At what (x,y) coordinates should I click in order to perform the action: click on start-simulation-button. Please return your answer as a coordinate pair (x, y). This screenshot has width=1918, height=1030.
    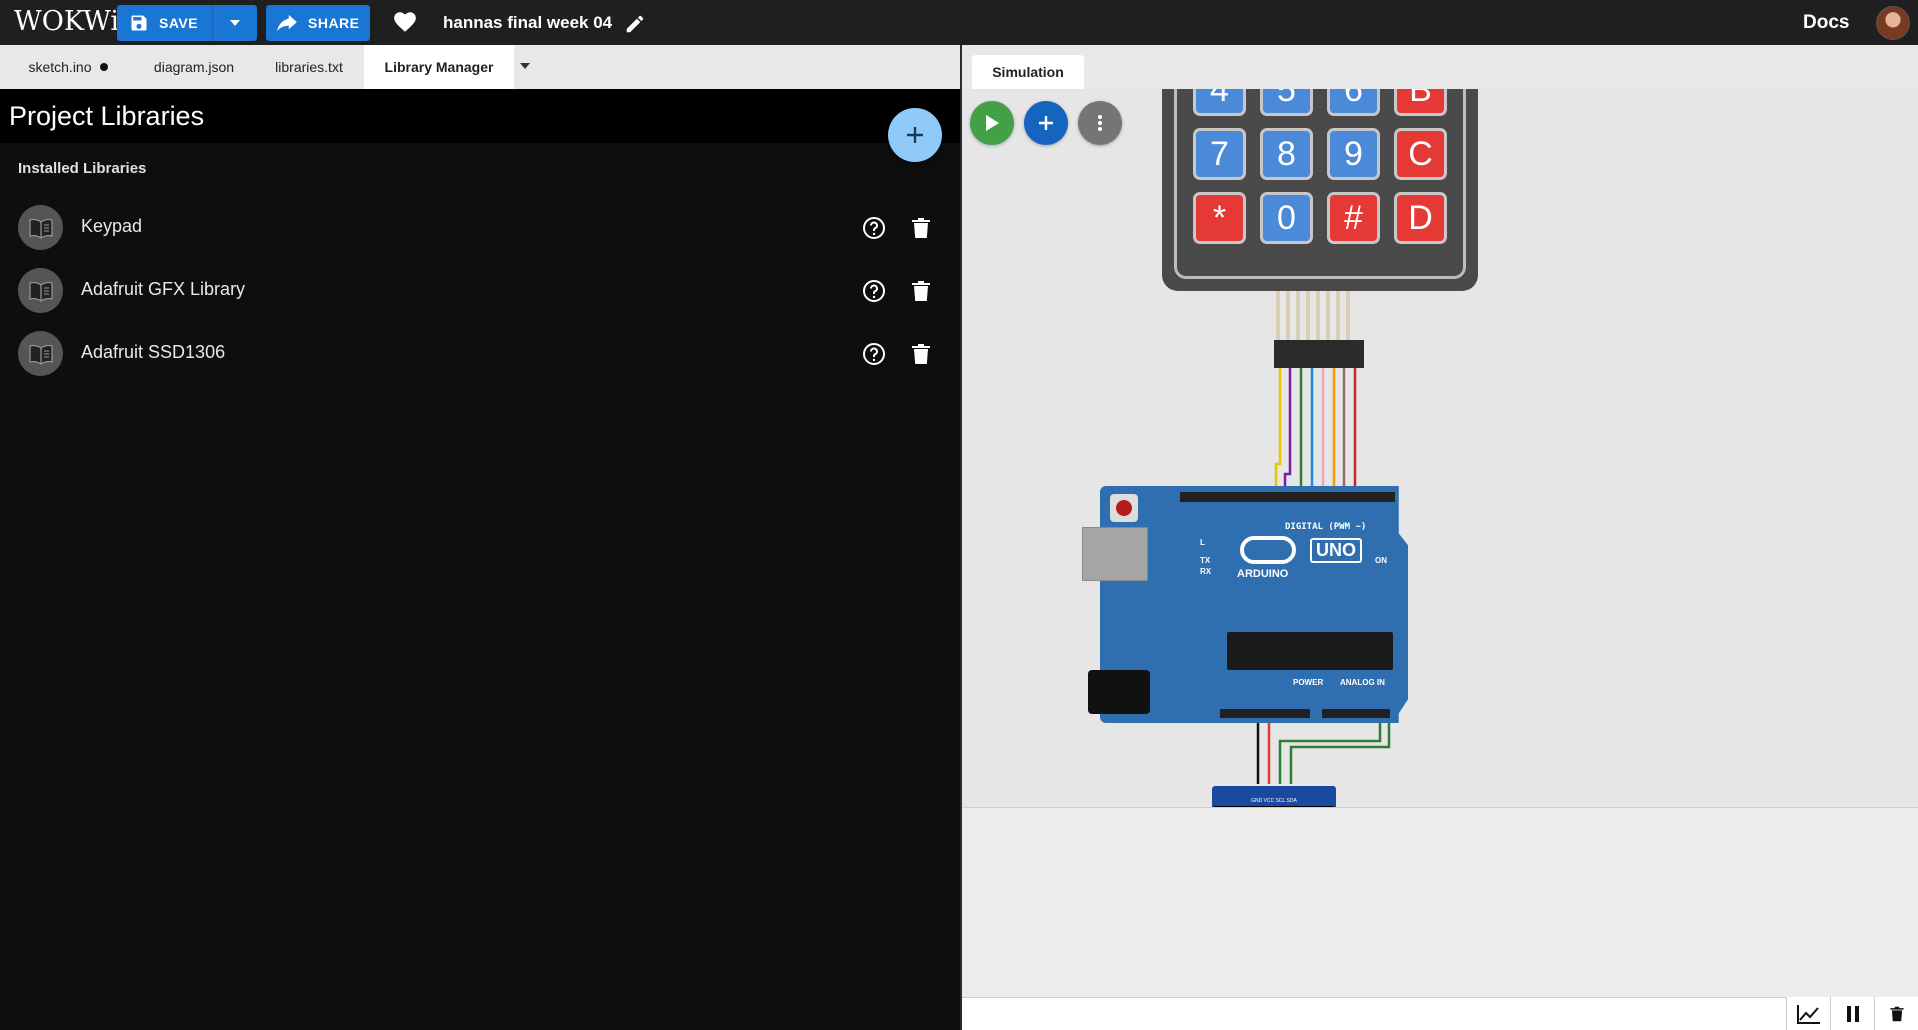
    Looking at the image, I should click on (992, 123).